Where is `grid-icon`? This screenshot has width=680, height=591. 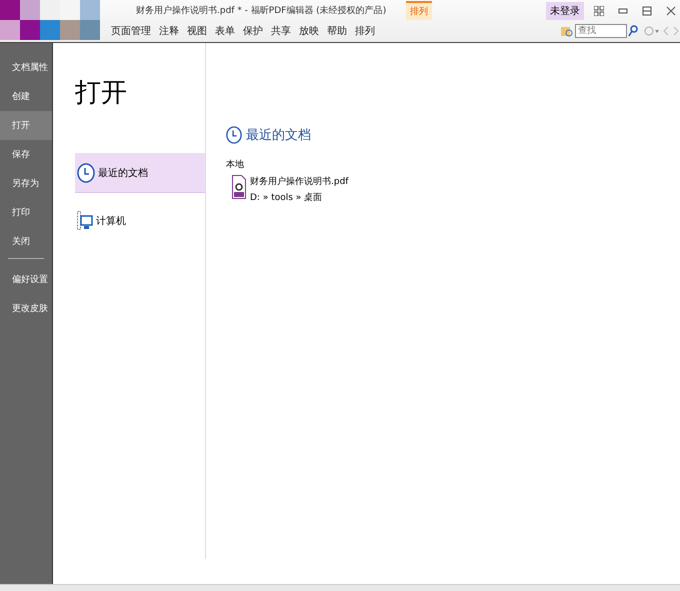
grid-icon is located at coordinates (599, 11).